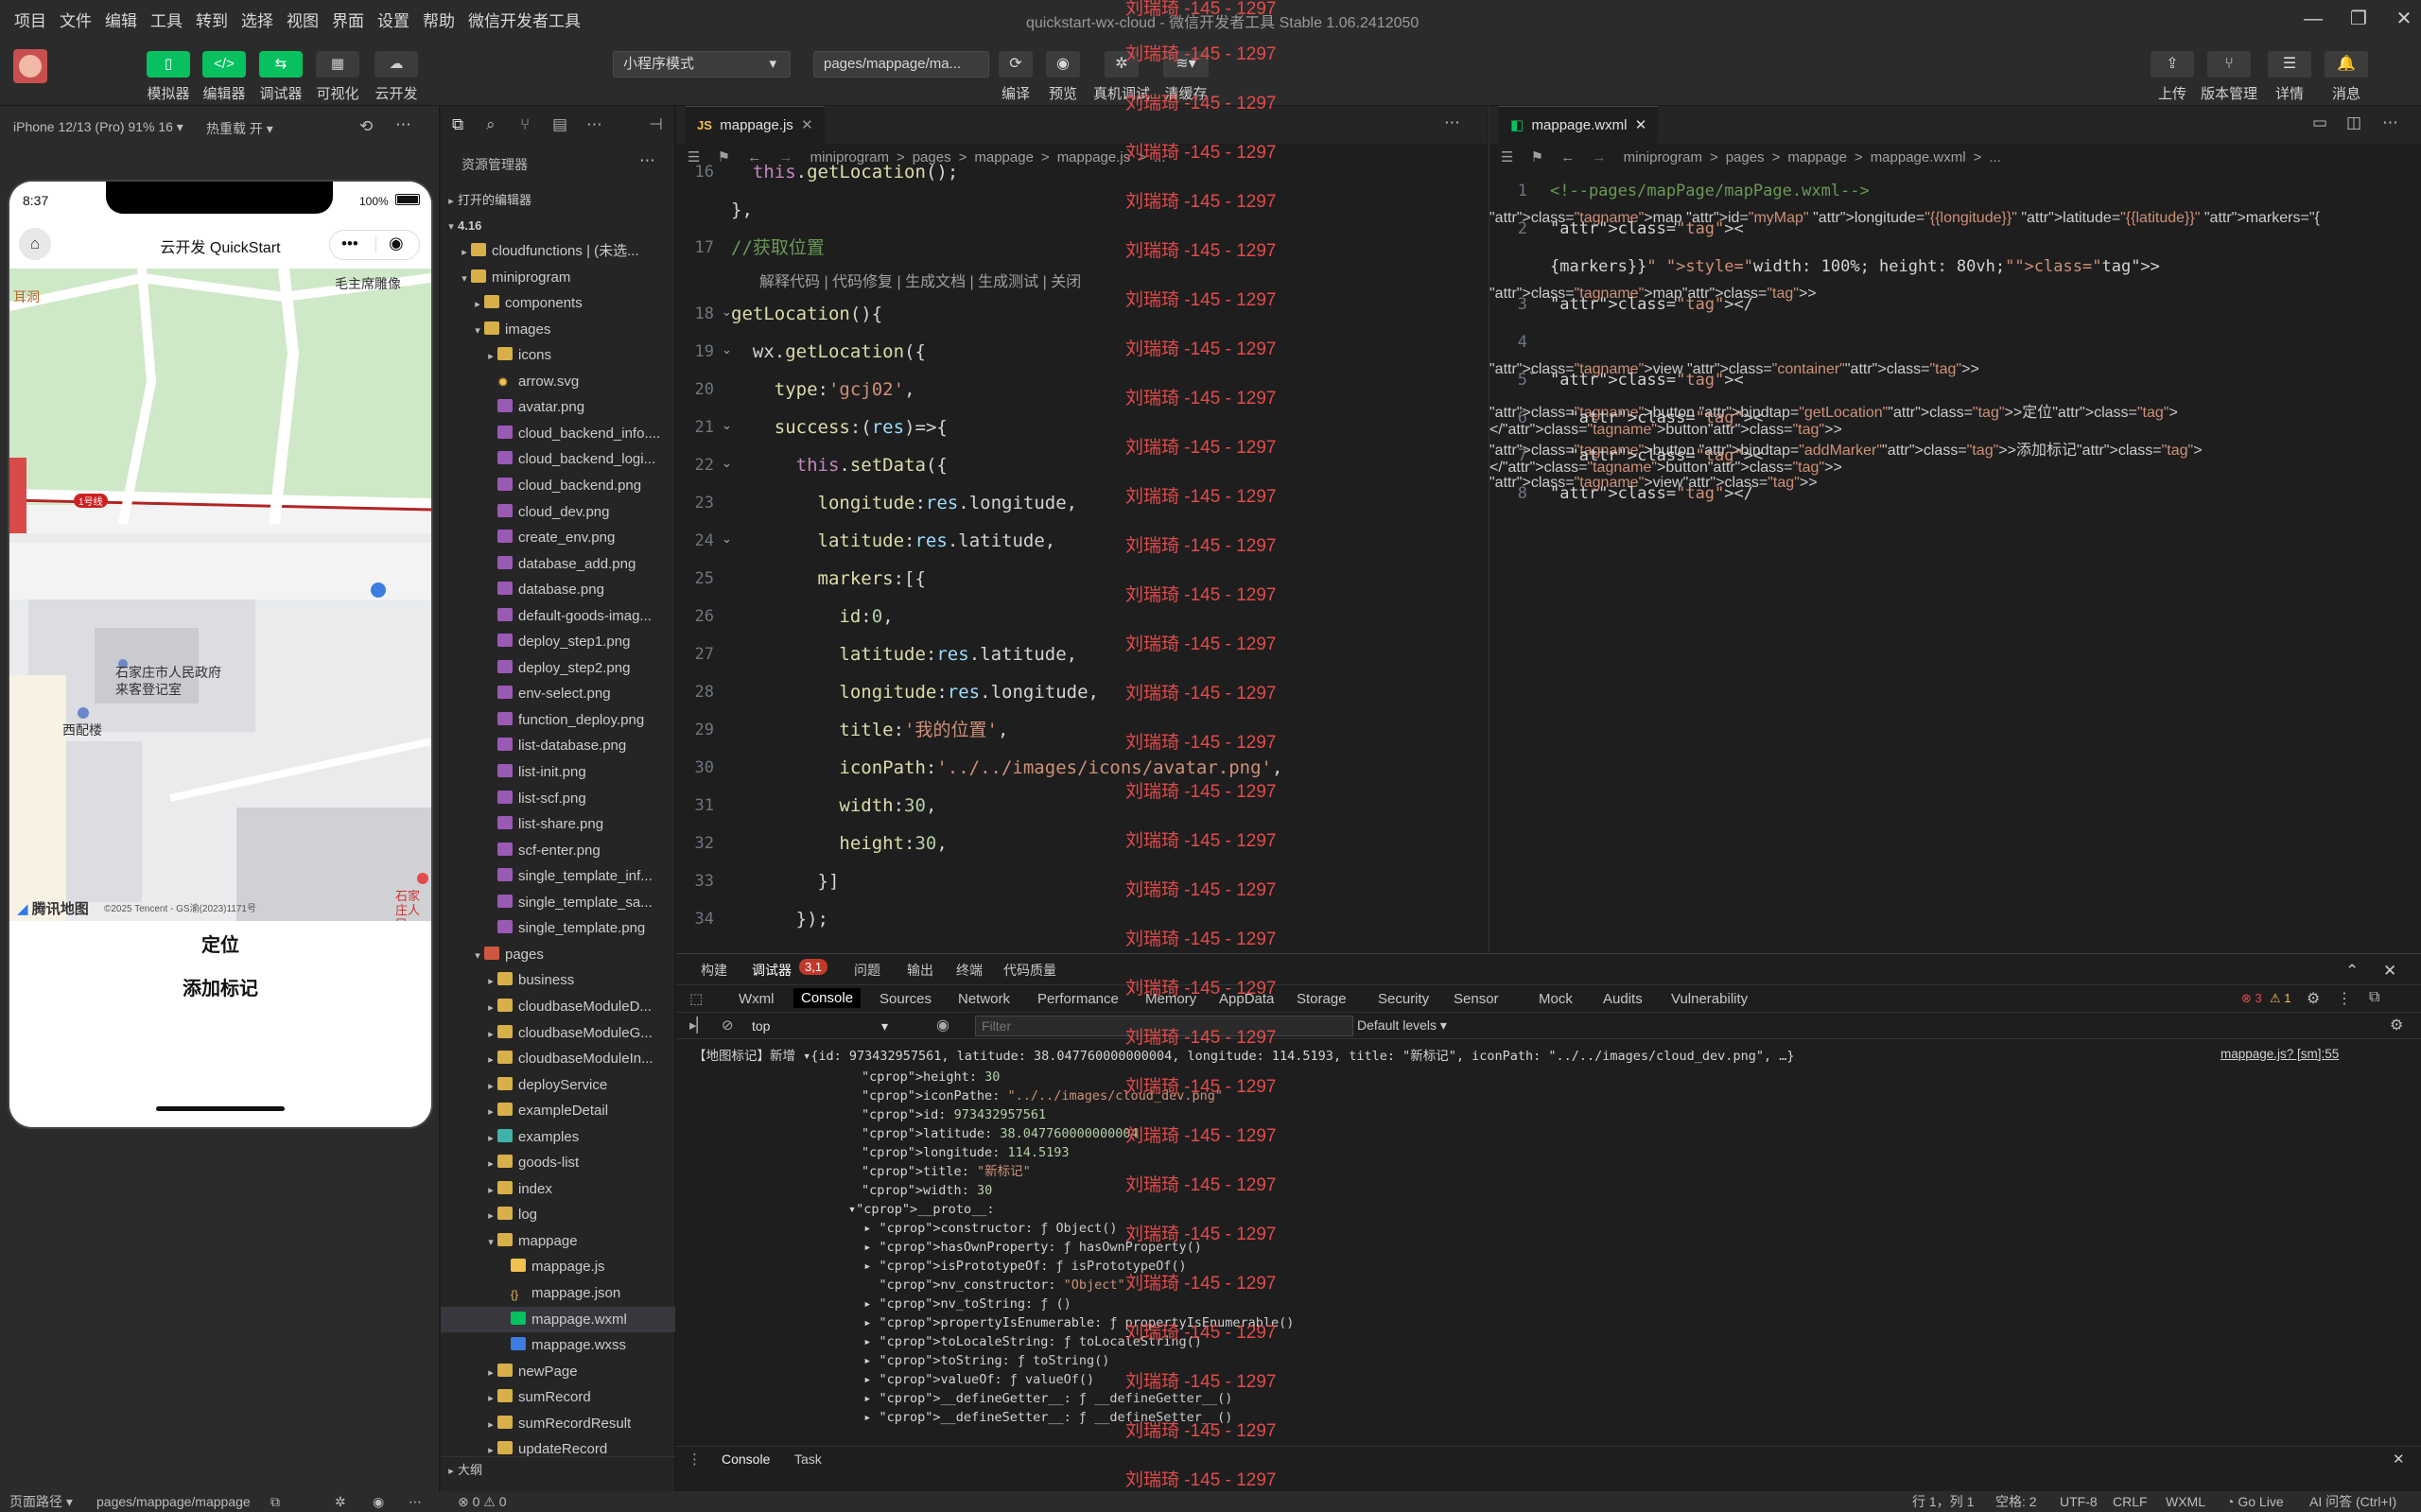  Describe the element at coordinates (2399, 1459) in the screenshot. I see `drawer-close-icon: ✕` at that location.